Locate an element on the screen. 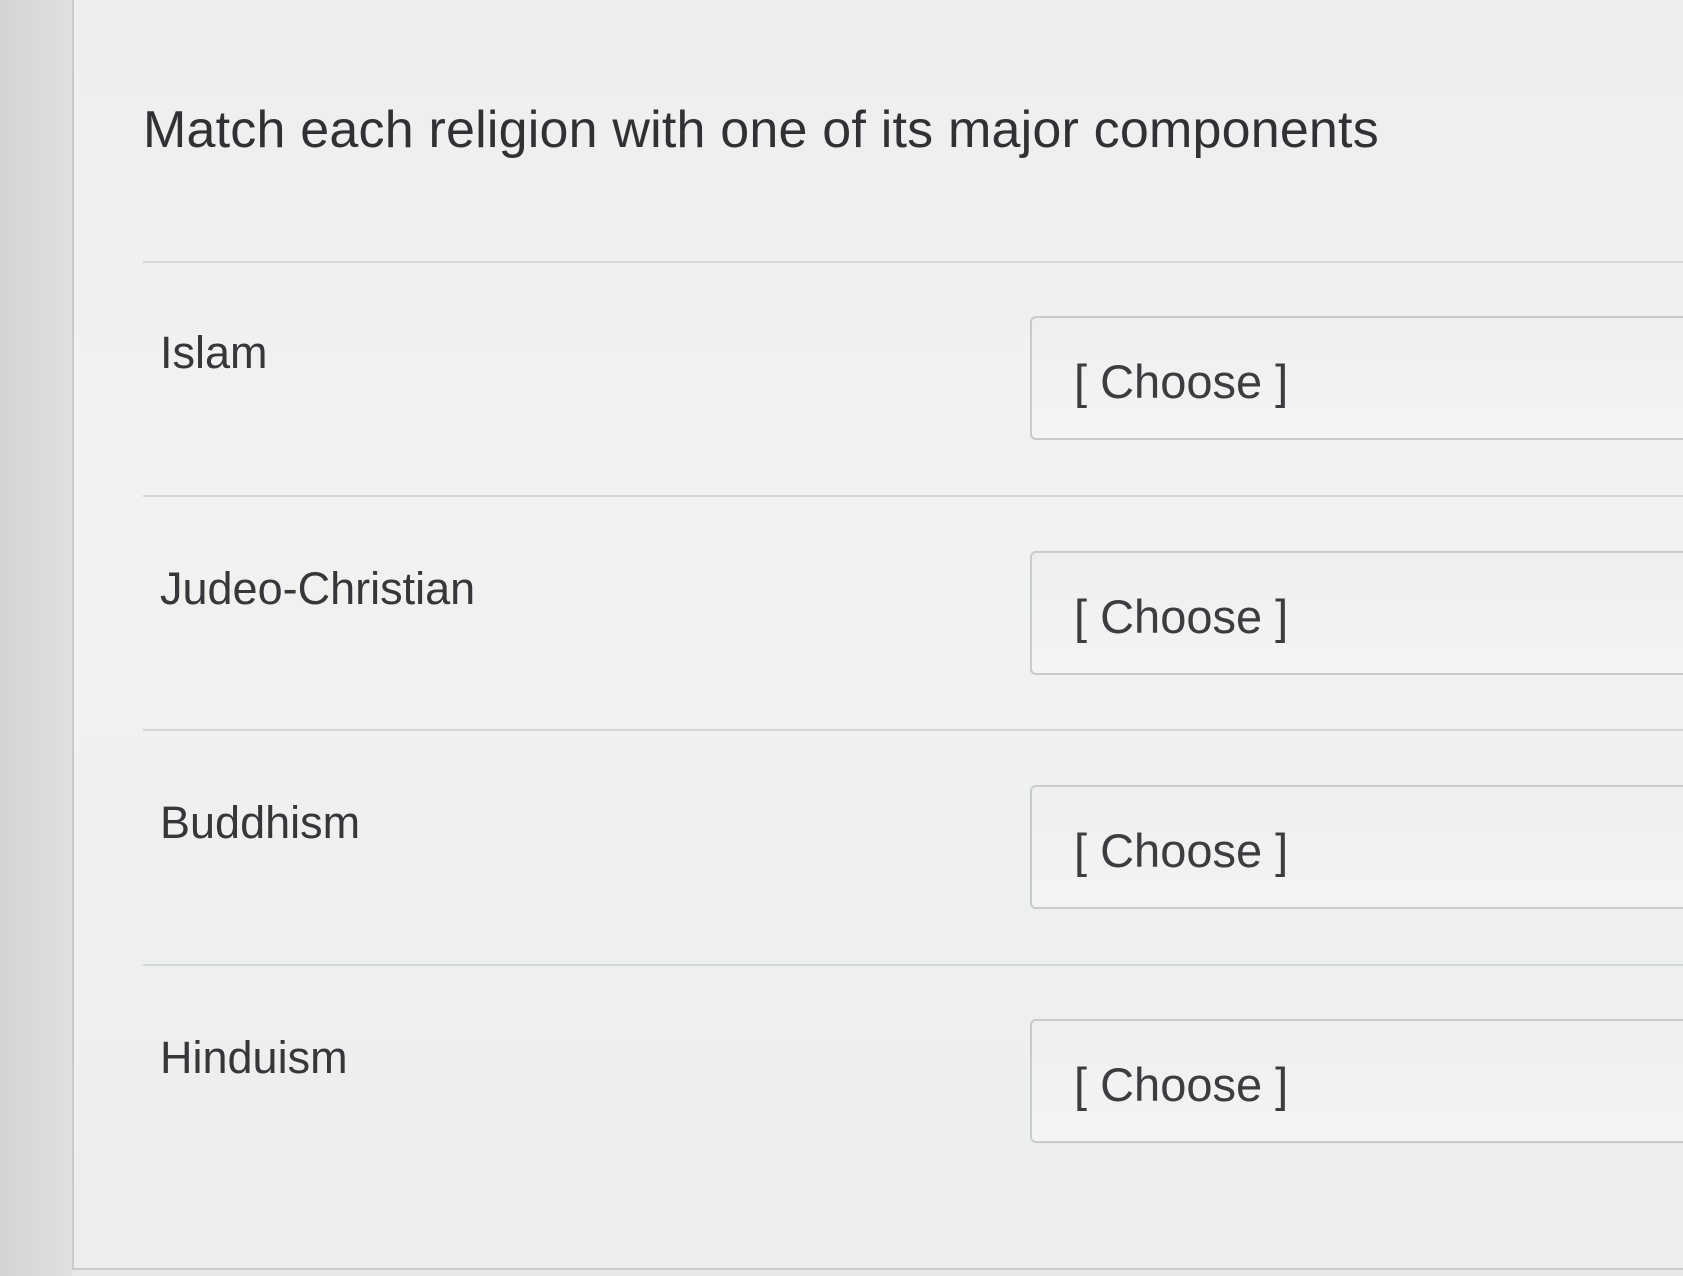 This screenshot has width=1683, height=1276. match-label-judeo-christian: Judeo-Christian is located at coordinates (318, 588).